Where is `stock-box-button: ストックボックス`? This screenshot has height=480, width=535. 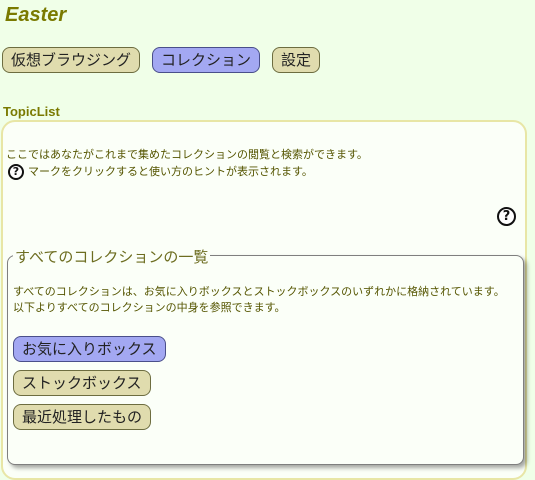 stock-box-button: ストックボックス is located at coordinates (82, 383).